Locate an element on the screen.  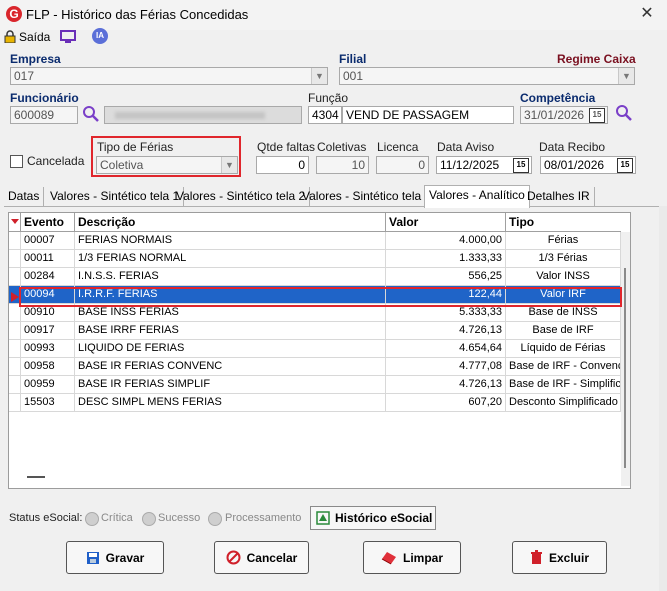
empresa-select: 017 ▼ is located at coordinates (169, 76).